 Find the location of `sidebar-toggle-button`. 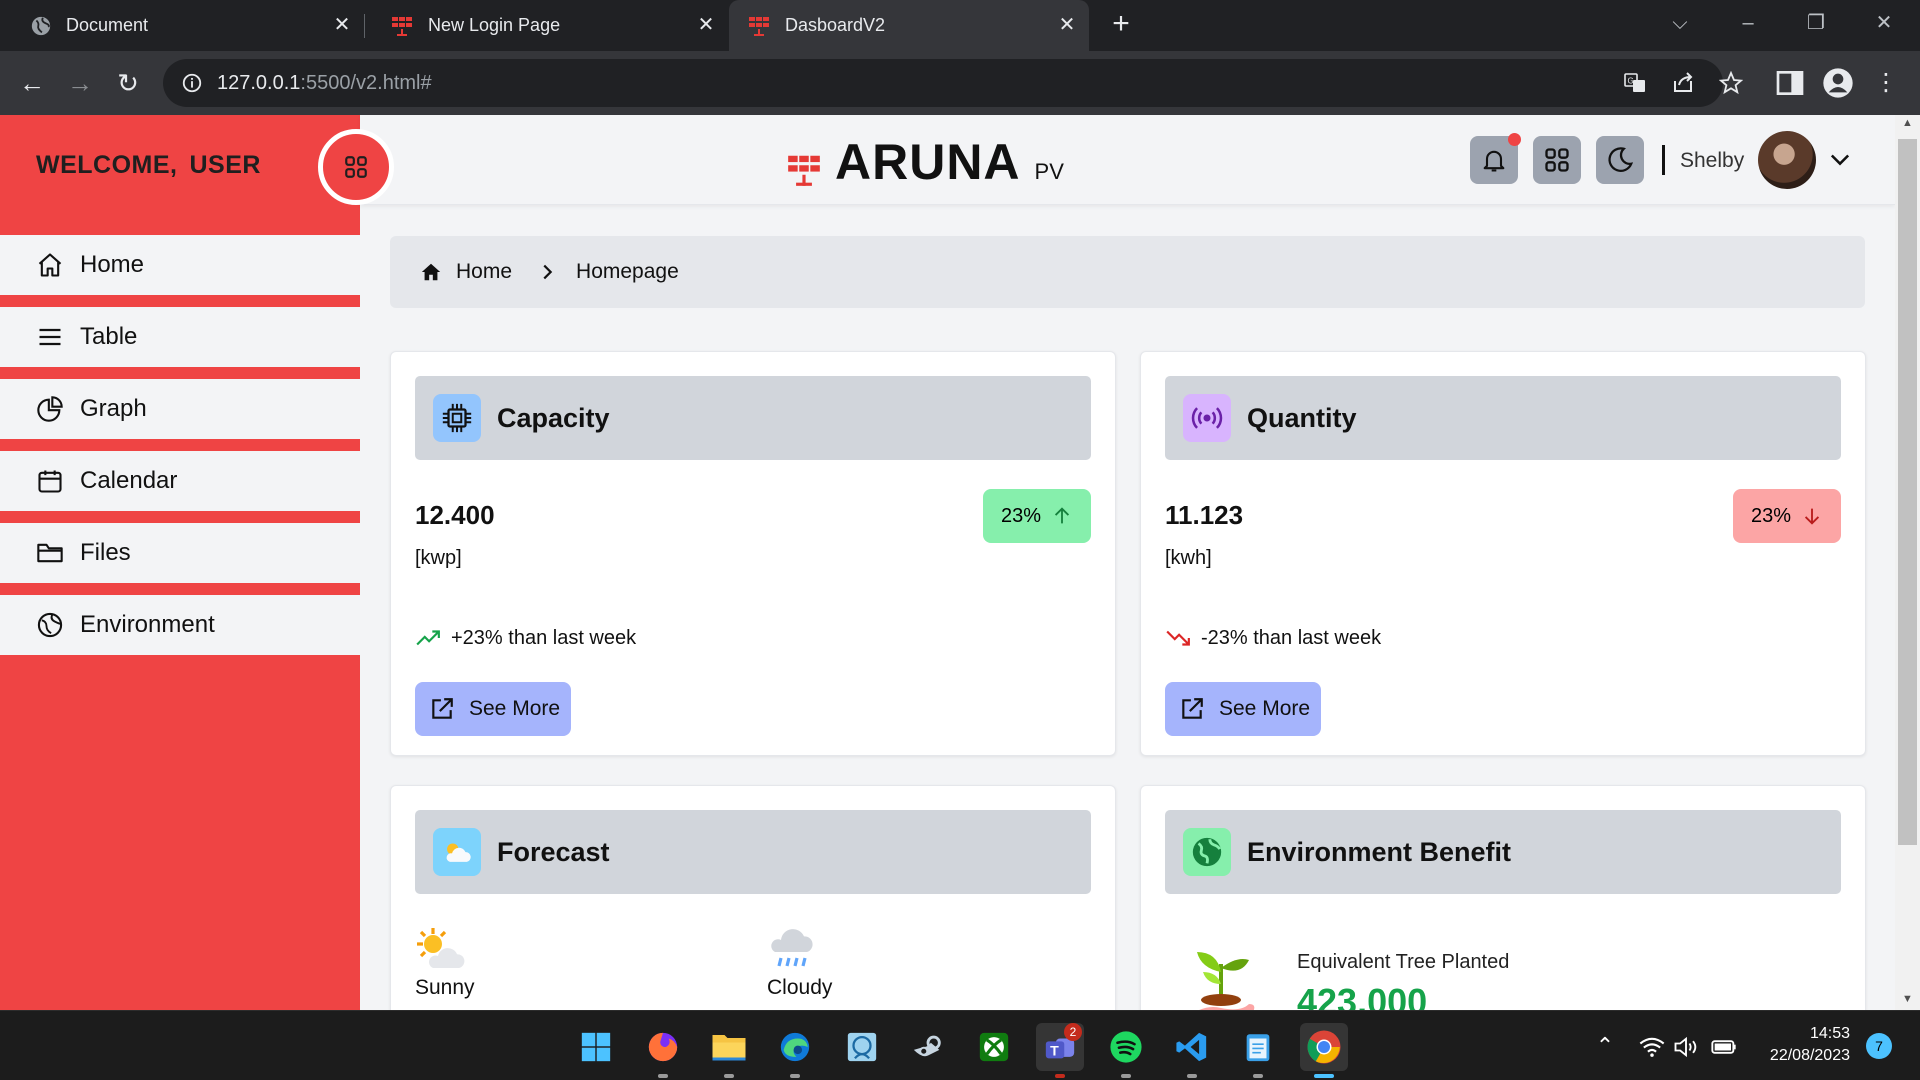

sidebar-toggle-button is located at coordinates (356, 167).